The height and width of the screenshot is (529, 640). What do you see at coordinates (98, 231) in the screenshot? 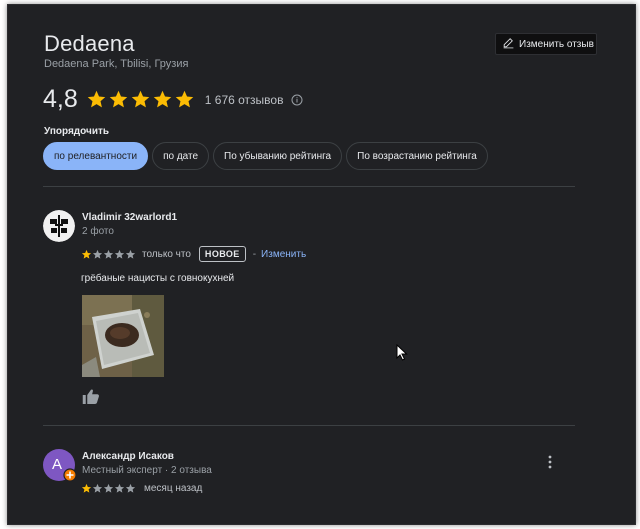
I see `review-meta: 2 фото` at bounding box center [98, 231].